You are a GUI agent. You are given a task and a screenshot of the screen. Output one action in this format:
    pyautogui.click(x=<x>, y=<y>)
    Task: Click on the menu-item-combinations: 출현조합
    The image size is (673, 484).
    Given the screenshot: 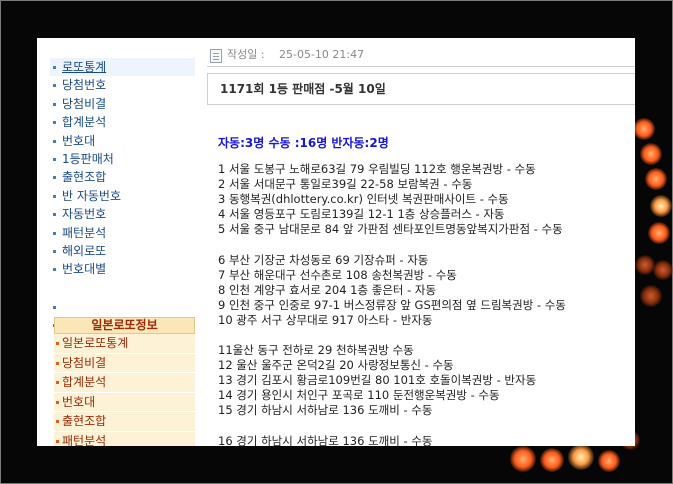 What is the action you would take?
    pyautogui.click(x=122, y=177)
    